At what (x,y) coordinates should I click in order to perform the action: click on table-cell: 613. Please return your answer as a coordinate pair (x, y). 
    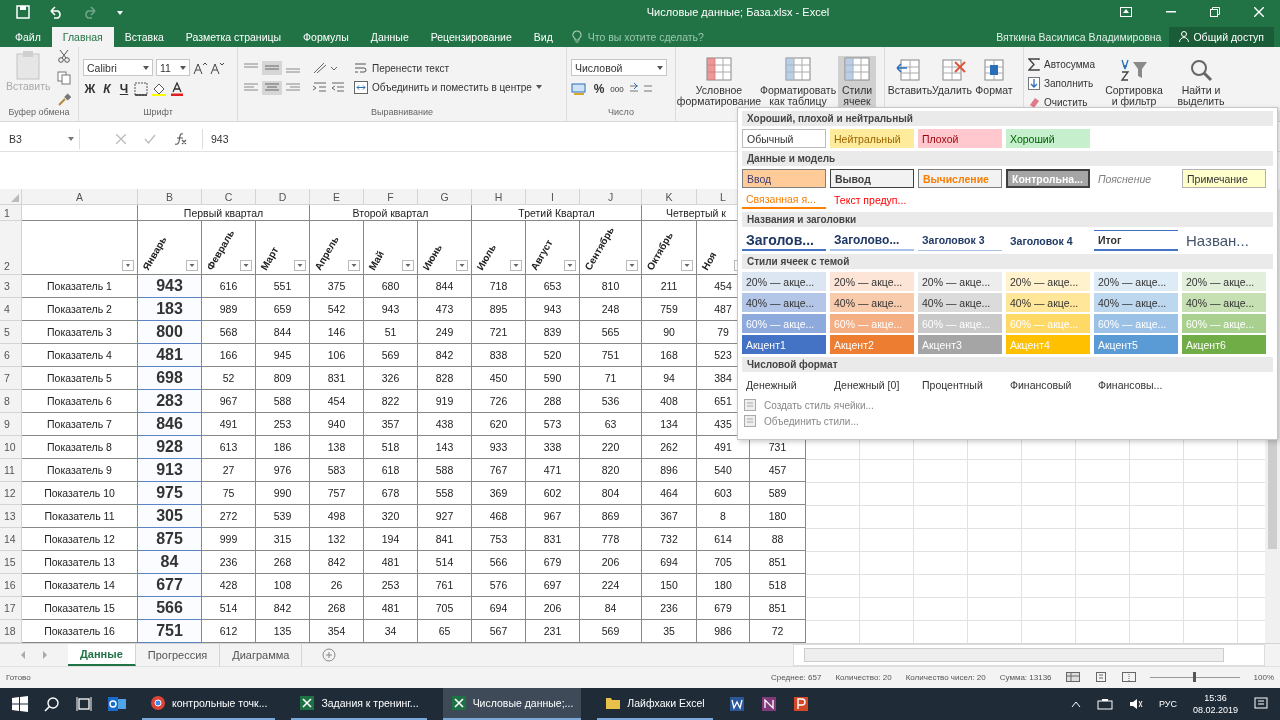
    Looking at the image, I should click on (229, 448).